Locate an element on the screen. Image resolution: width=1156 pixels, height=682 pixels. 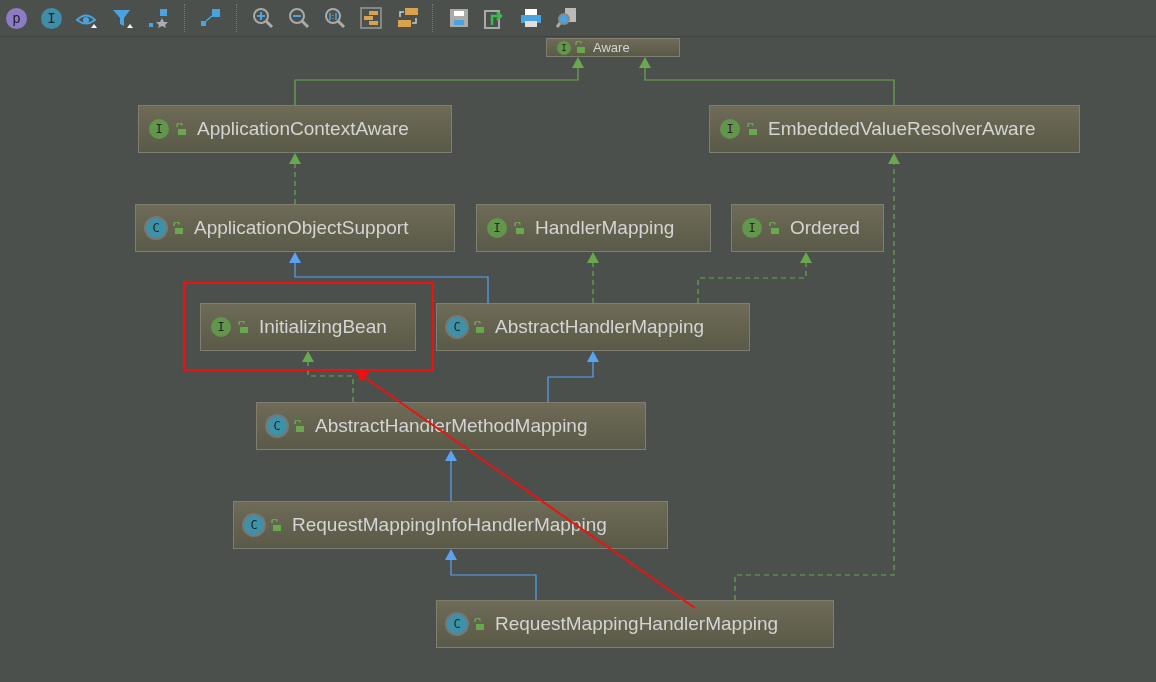
toolbar-button: p is located at coordinates (16, 18).